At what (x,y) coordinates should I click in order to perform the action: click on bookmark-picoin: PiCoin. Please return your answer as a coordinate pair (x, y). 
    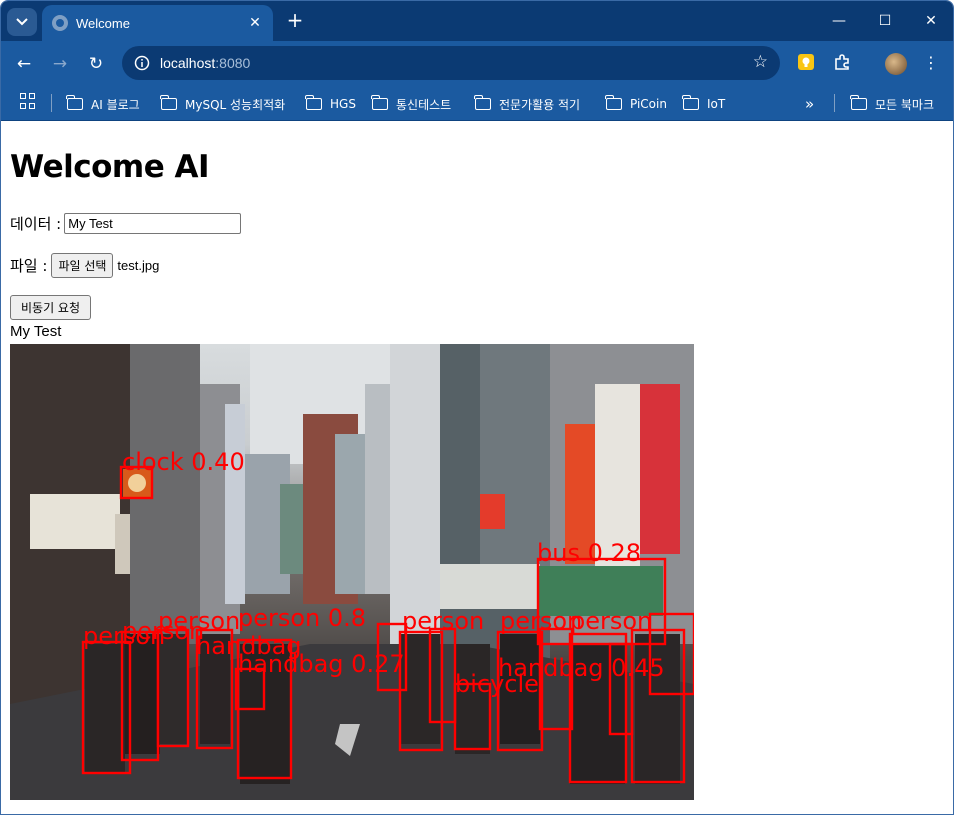
    Looking at the image, I should click on (636, 104).